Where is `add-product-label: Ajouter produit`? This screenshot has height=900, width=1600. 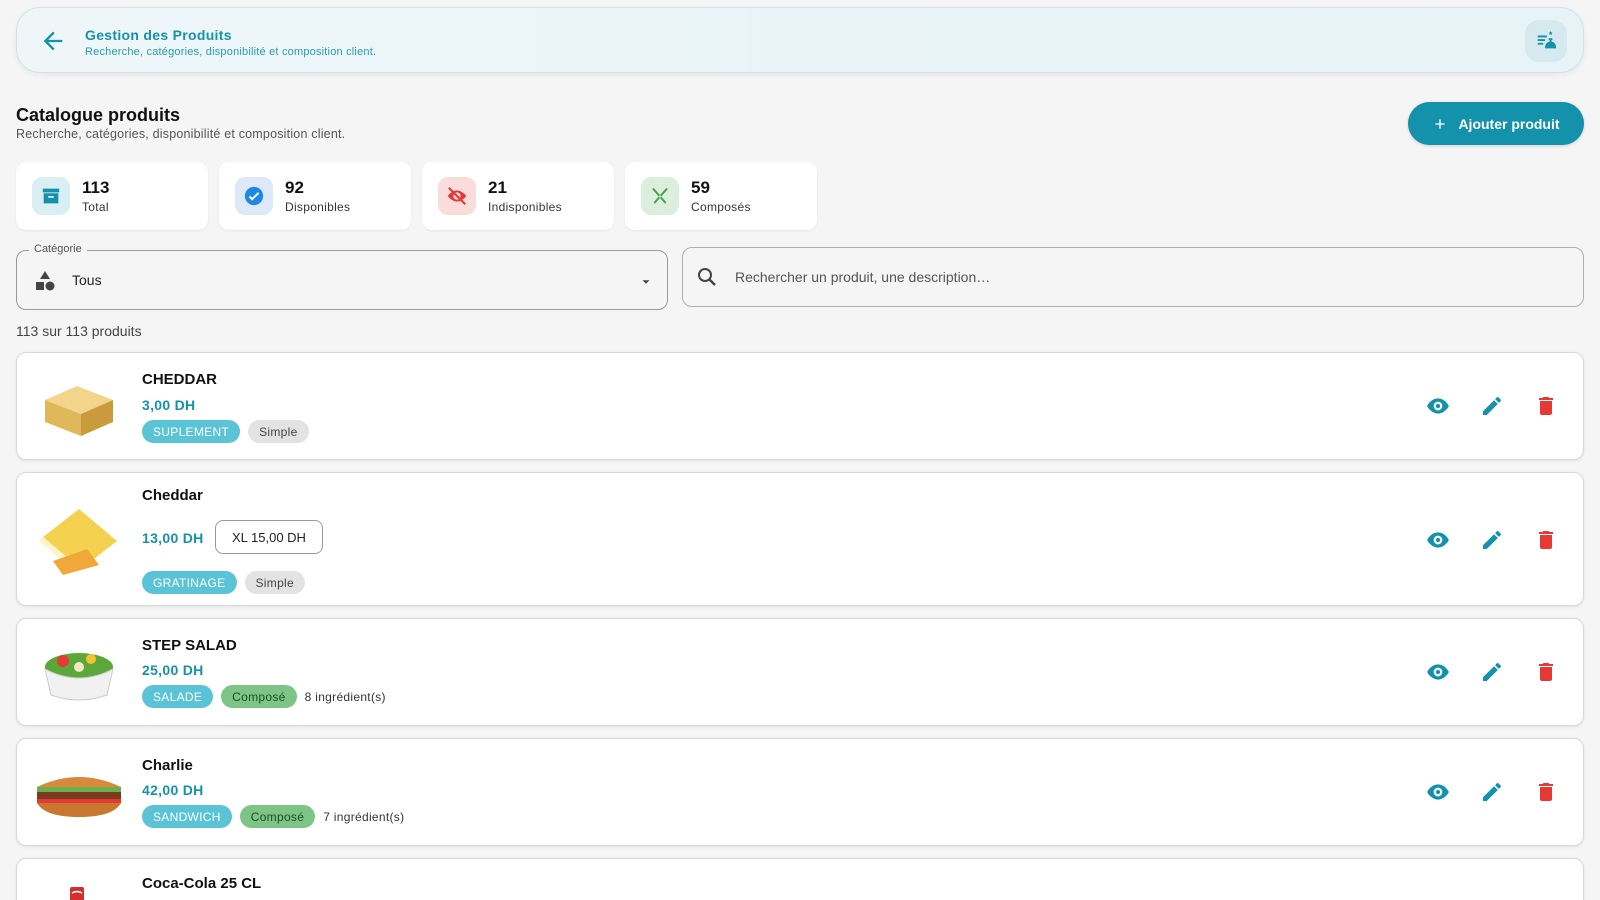 add-product-label: Ajouter produit is located at coordinates (1509, 123).